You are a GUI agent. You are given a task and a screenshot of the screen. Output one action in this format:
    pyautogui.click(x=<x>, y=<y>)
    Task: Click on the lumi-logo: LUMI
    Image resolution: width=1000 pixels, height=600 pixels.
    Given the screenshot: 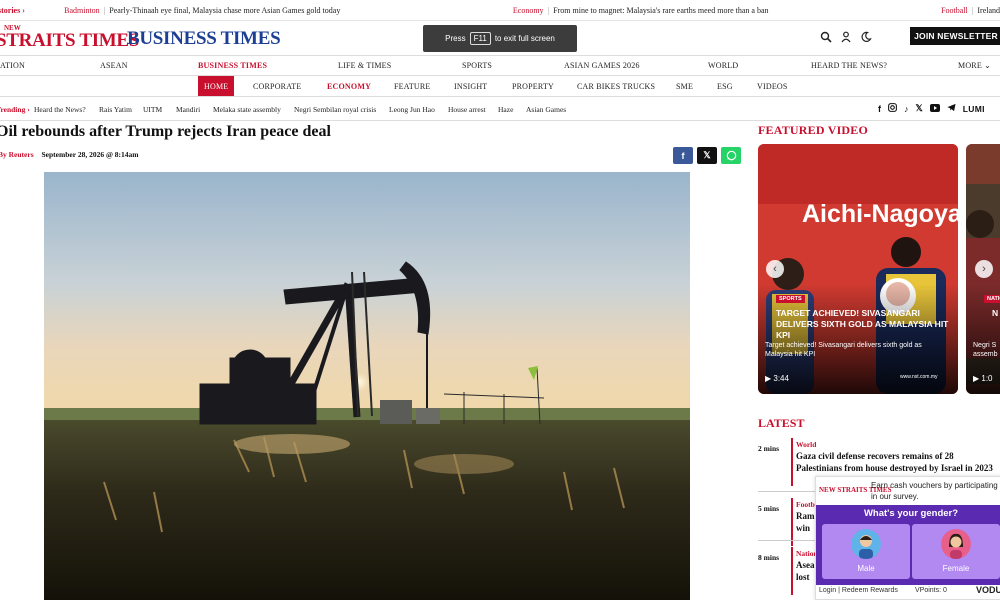 What is the action you would take?
    pyautogui.click(x=974, y=109)
    